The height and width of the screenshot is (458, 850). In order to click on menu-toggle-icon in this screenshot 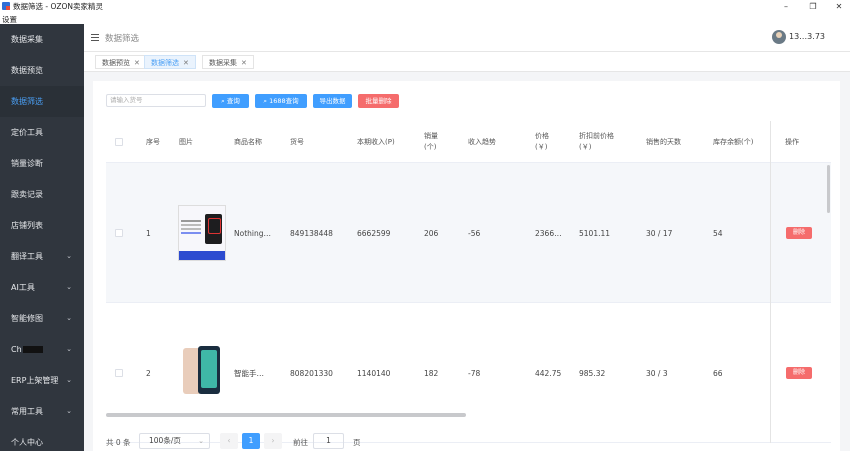, I will do `click(95, 38)`.